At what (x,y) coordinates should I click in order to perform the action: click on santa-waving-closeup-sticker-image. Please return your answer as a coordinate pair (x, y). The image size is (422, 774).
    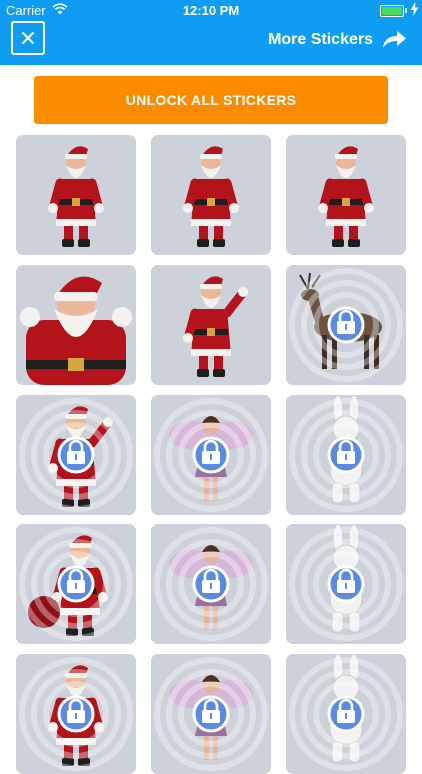
    Looking at the image, I should click on (76, 330).